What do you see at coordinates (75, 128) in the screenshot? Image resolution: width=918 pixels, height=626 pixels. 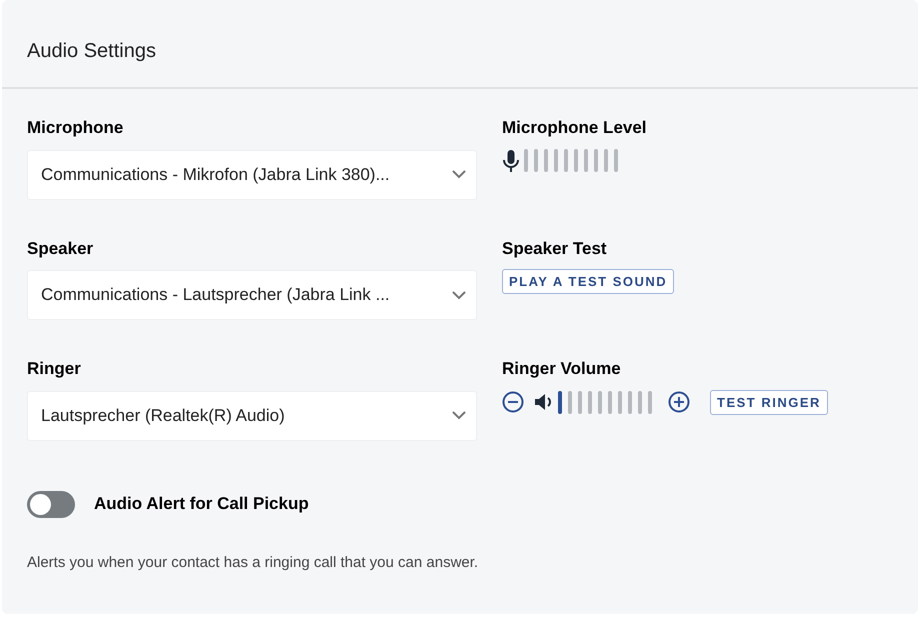 I see `field-label: Microphone` at bounding box center [75, 128].